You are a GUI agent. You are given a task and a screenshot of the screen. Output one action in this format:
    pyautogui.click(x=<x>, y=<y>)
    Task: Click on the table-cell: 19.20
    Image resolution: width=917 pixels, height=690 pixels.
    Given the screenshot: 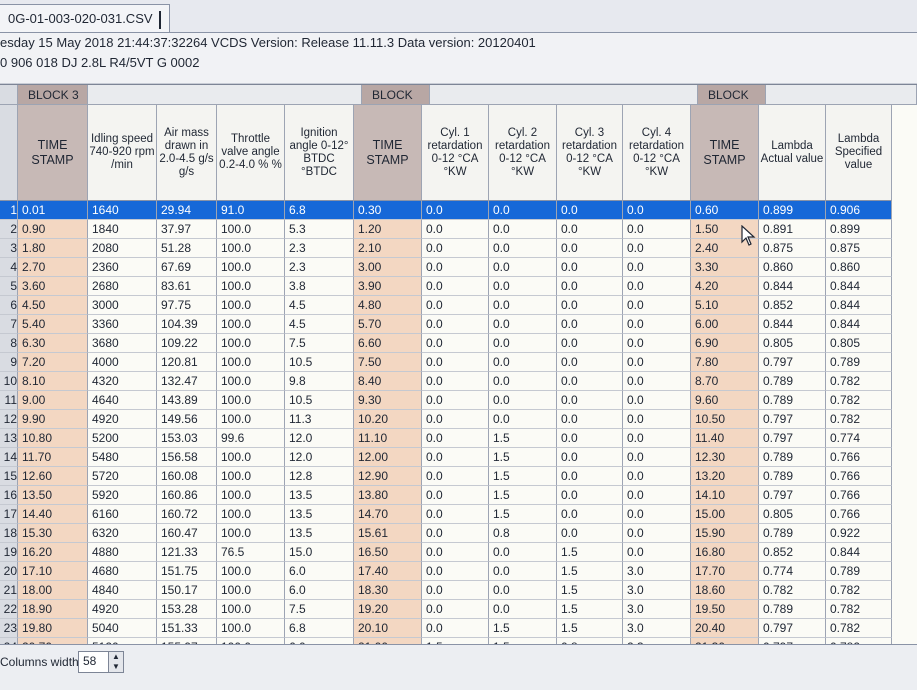 What is the action you would take?
    pyautogui.click(x=388, y=609)
    